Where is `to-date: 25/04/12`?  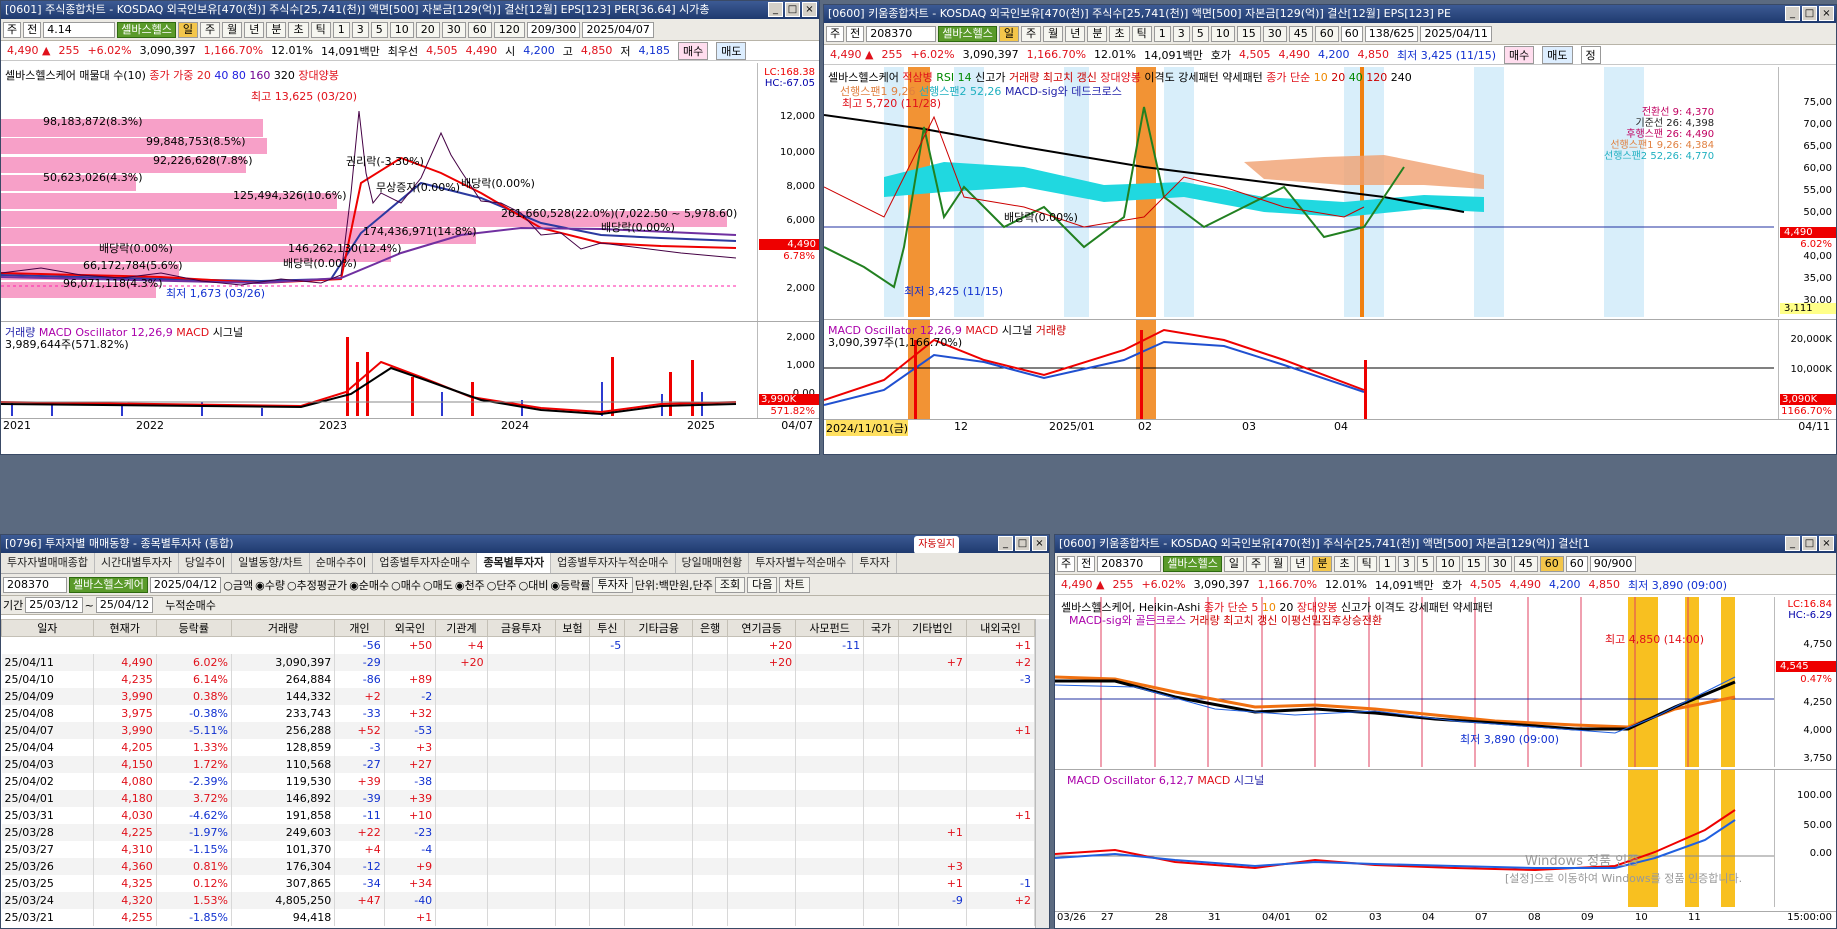 to-date: 25/04/12 is located at coordinates (124, 605).